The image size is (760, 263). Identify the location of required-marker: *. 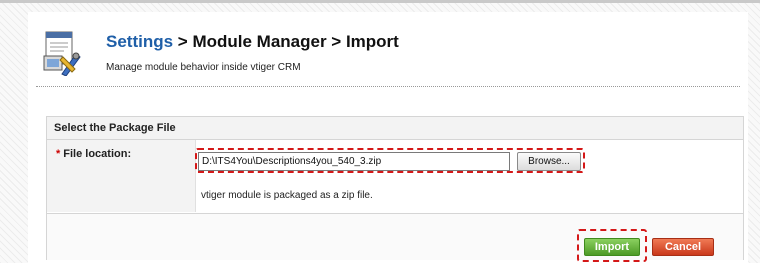
(58, 154).